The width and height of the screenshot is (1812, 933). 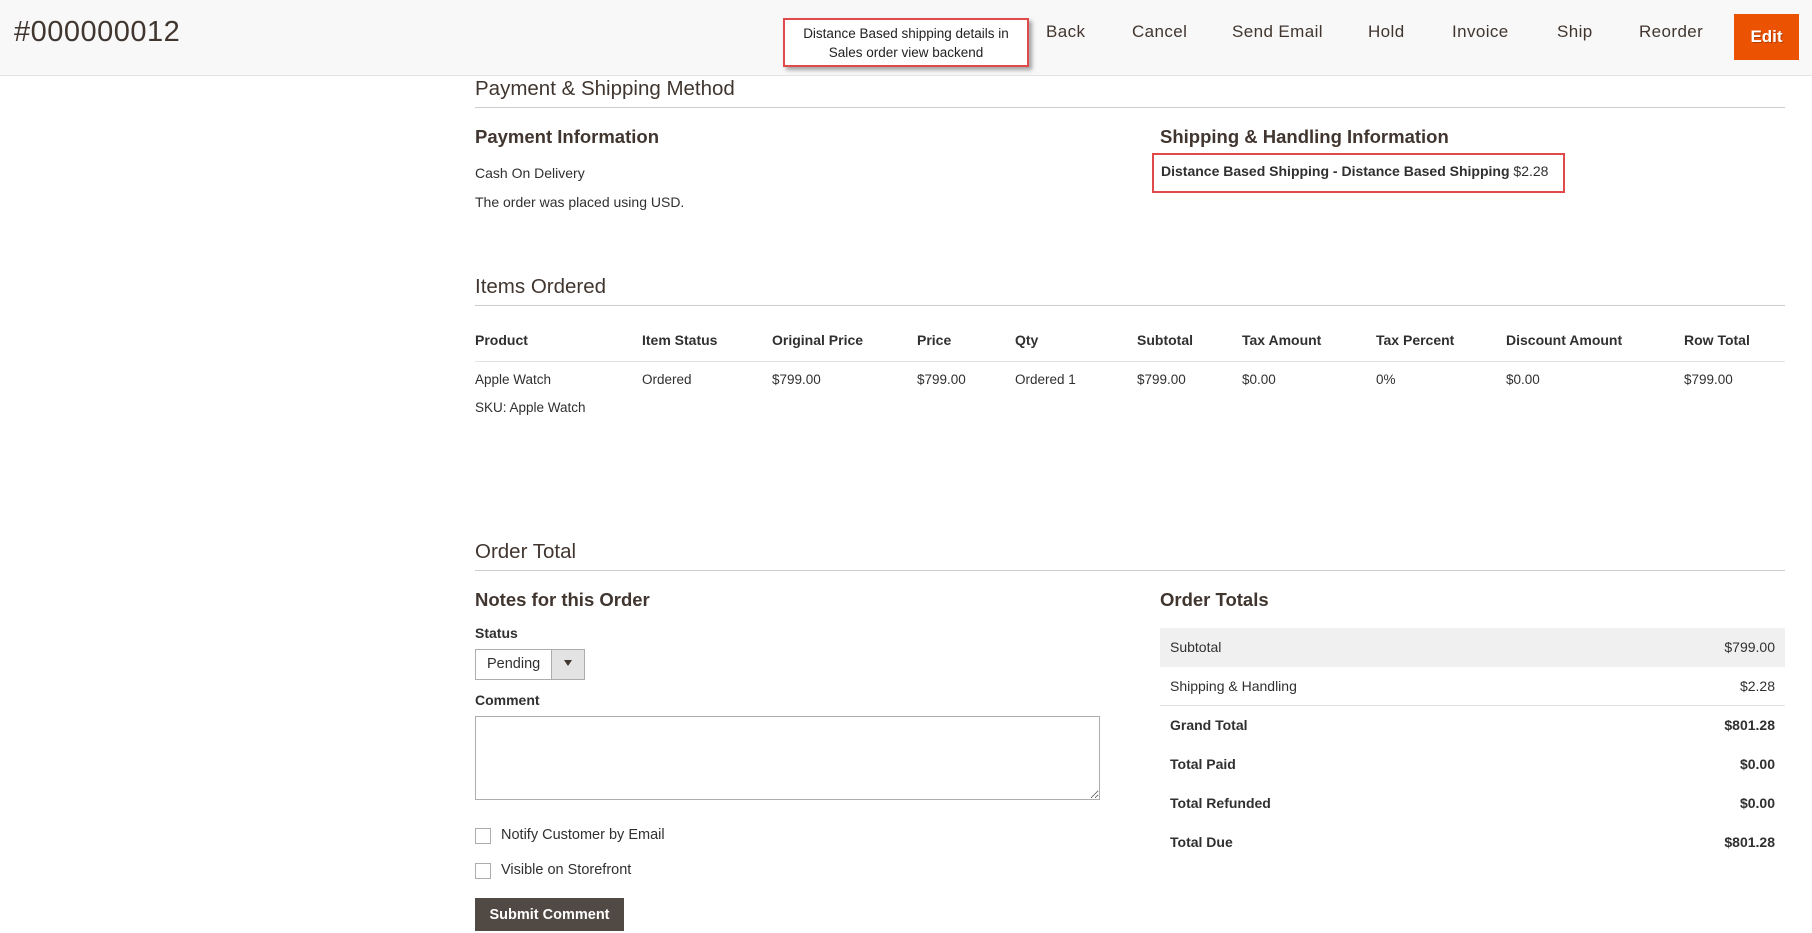 I want to click on totals-label: Shipping & Handling, so click(x=1233, y=686).